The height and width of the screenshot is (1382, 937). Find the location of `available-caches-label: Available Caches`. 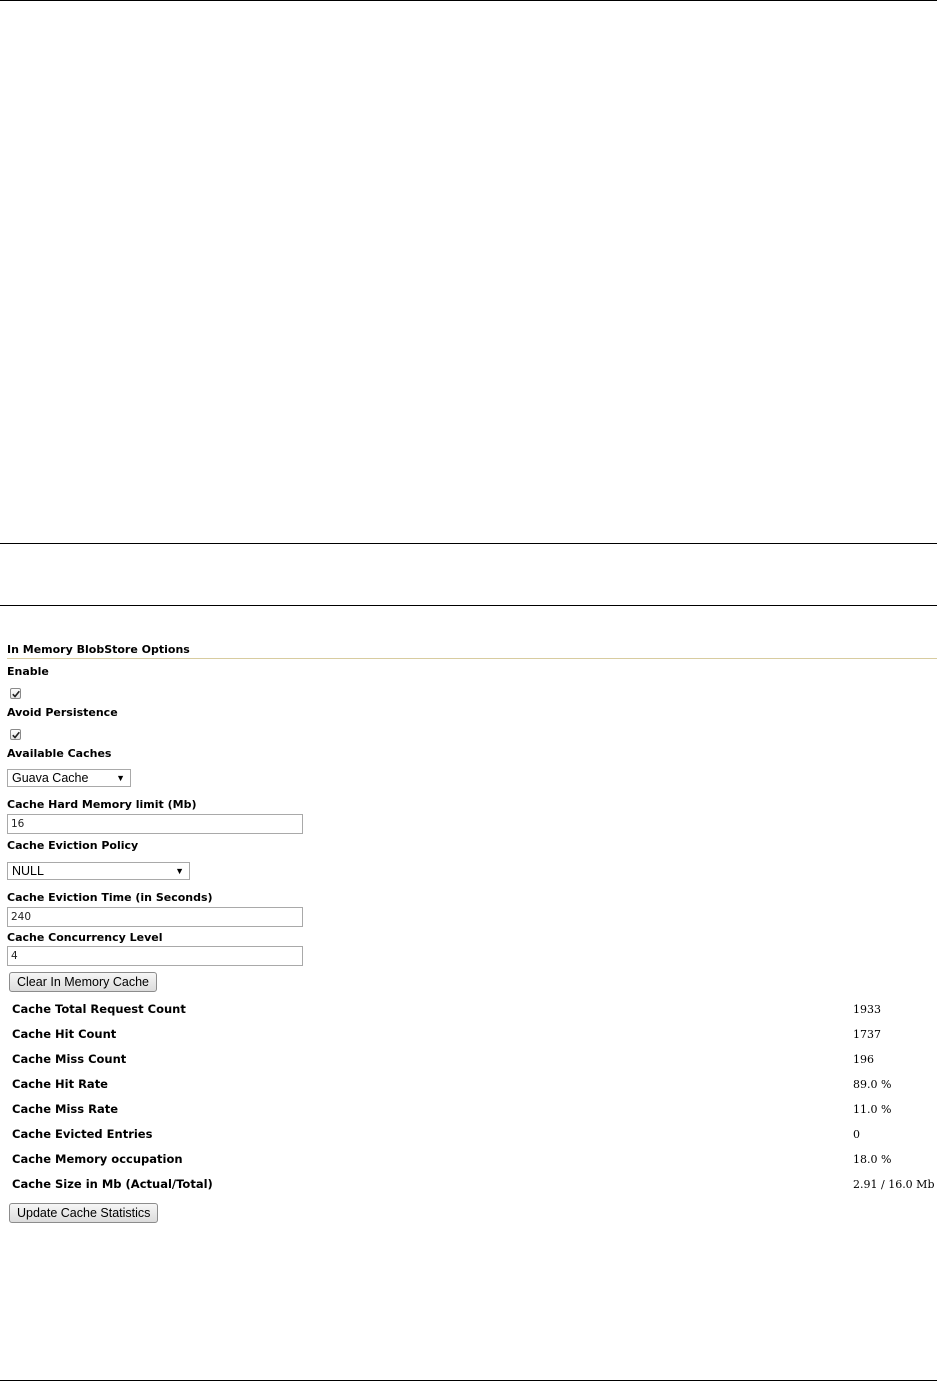

available-caches-label: Available Caches is located at coordinates (59, 753).